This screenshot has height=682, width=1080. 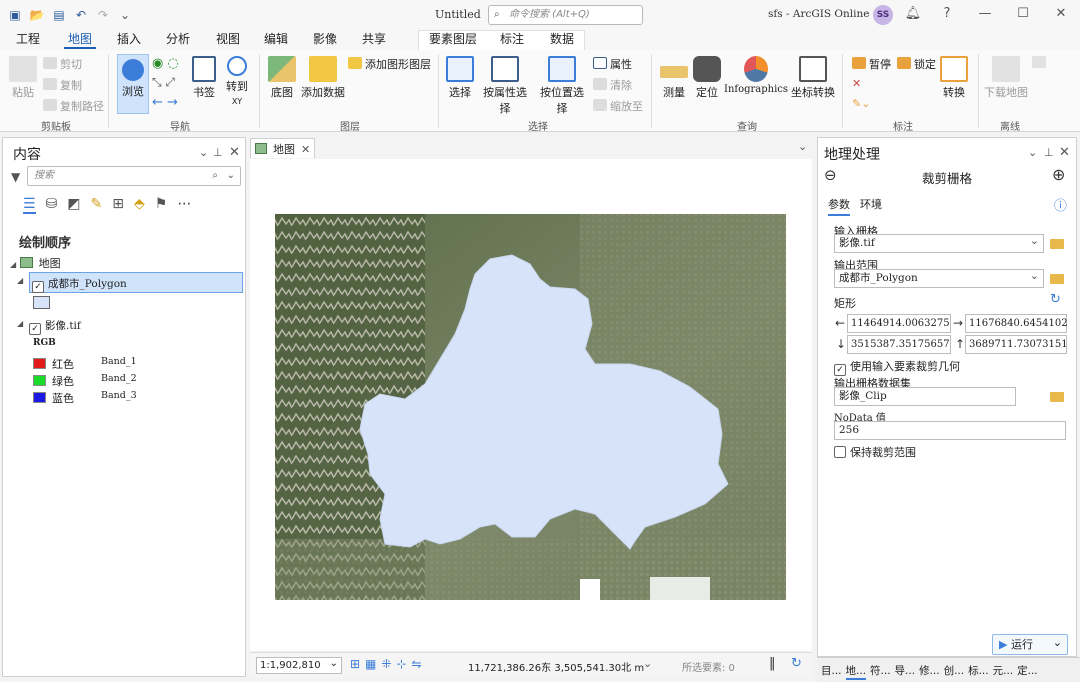 What do you see at coordinates (1061, 13) in the screenshot?
I see `close-icon: ✕` at bounding box center [1061, 13].